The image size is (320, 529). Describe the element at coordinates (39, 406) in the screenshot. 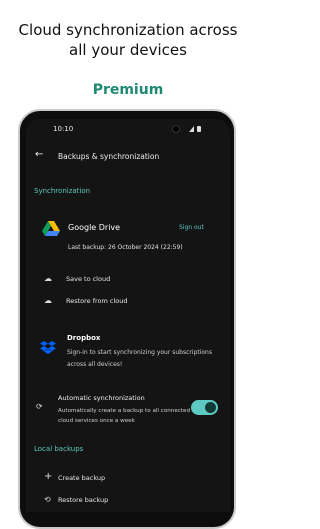

I see `sync-schedule-icon: ⟳` at that location.